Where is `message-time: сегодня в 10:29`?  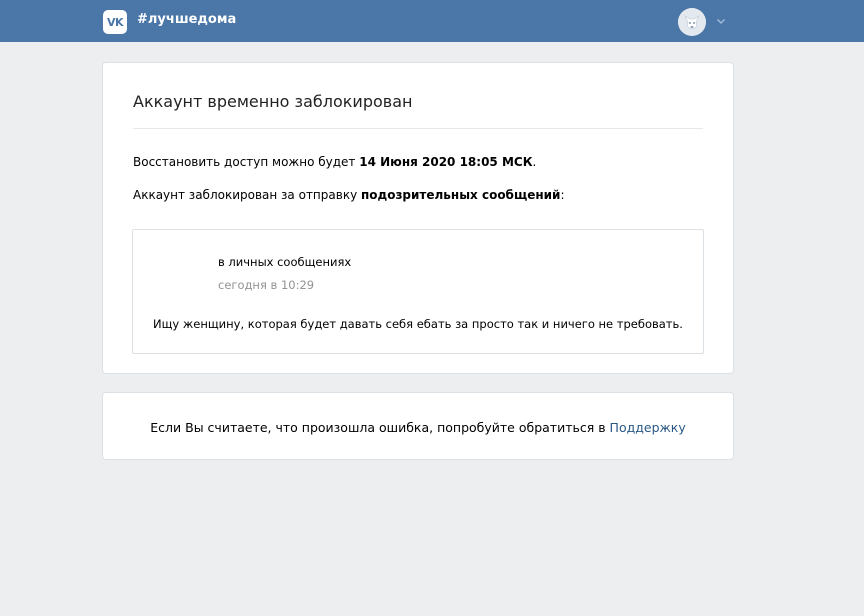 message-time: сегодня в 10:29 is located at coordinates (266, 285).